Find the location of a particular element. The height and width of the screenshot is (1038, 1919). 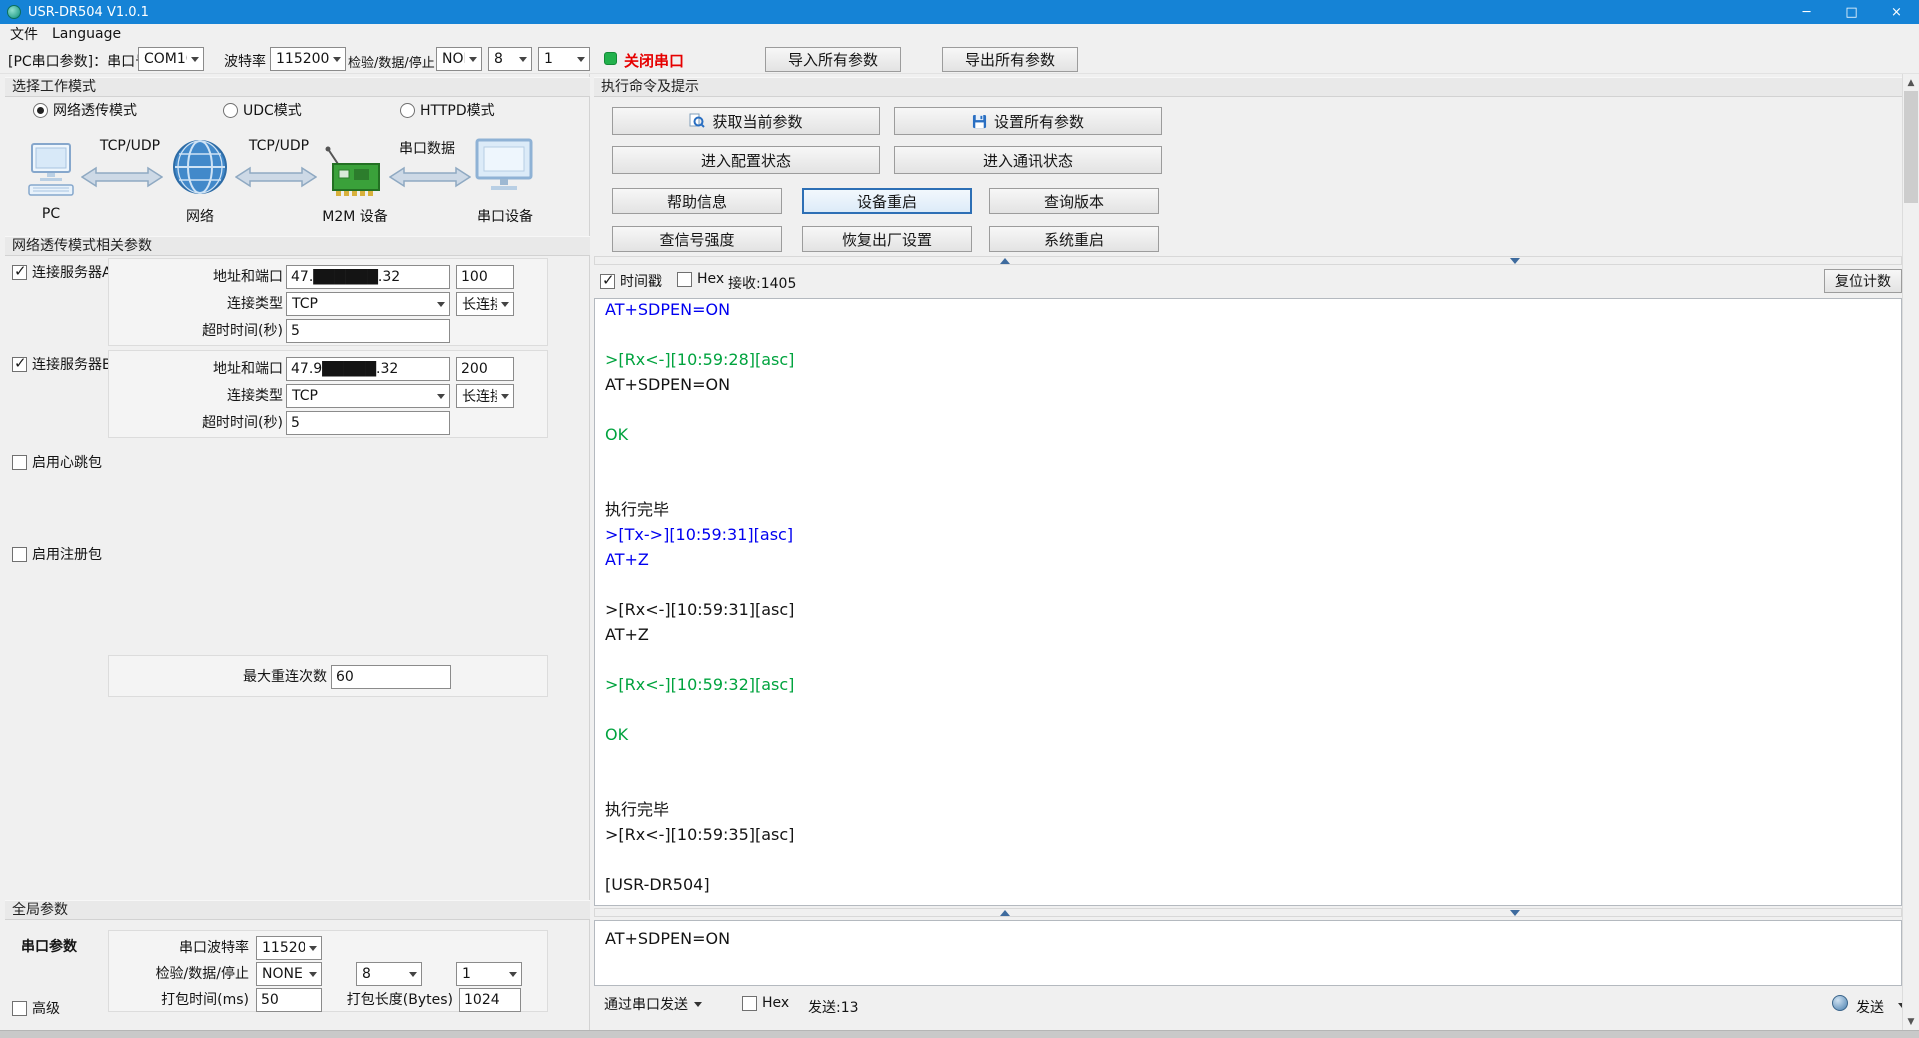

advanced-checkbox: 高级 is located at coordinates (36, 1008).